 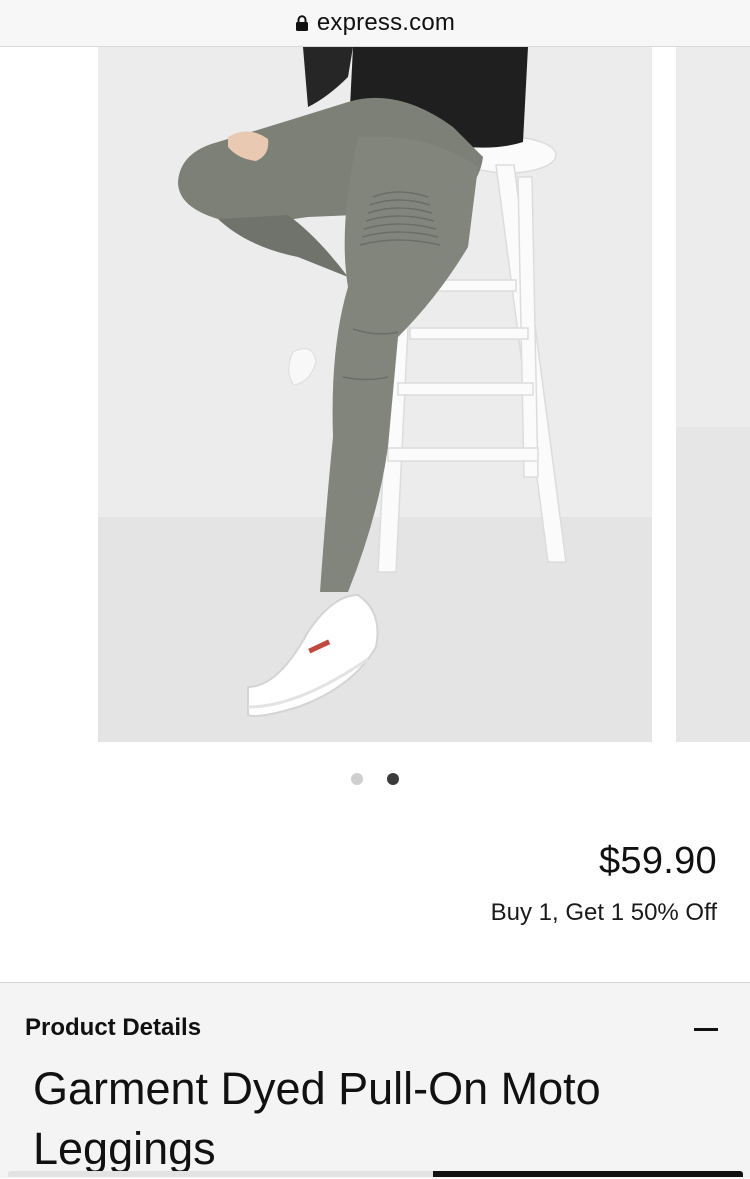 I want to click on product-price: $59.90, so click(x=657, y=861).